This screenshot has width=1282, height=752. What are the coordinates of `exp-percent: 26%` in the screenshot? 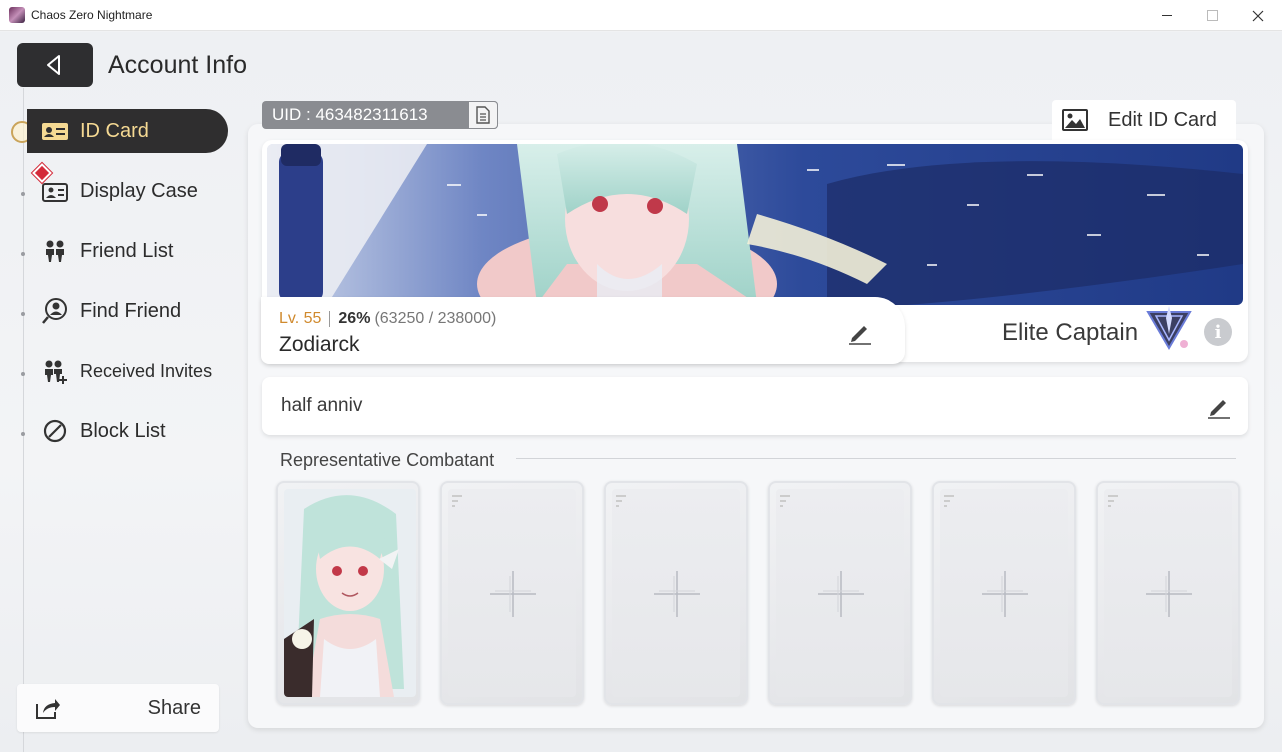 It's located at (354, 318).